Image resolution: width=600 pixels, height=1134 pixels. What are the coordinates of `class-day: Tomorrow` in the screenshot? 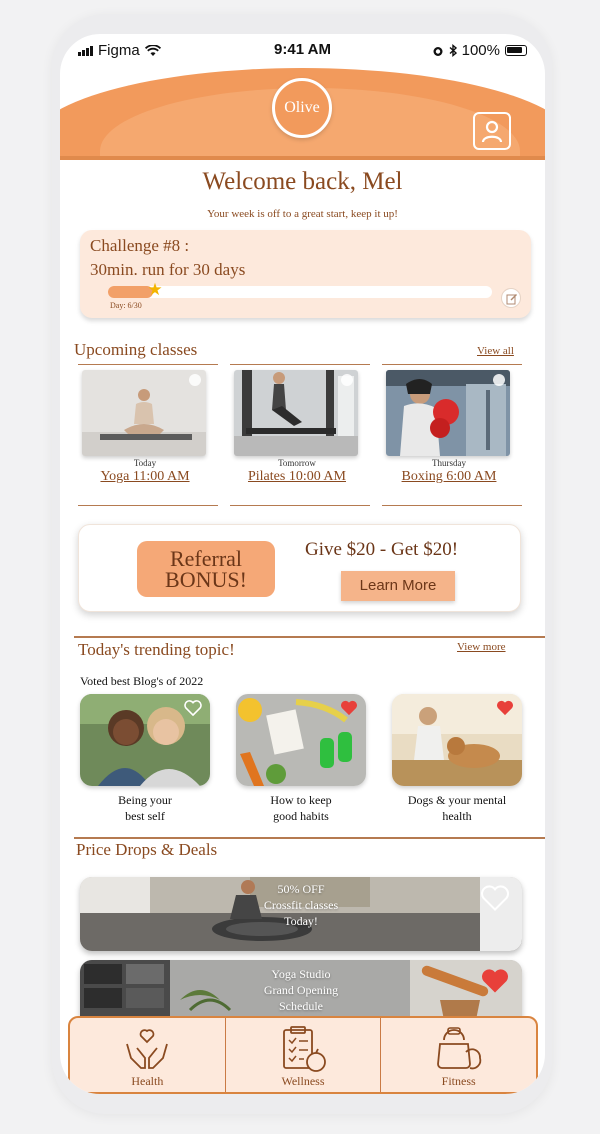 It's located at (297, 463).